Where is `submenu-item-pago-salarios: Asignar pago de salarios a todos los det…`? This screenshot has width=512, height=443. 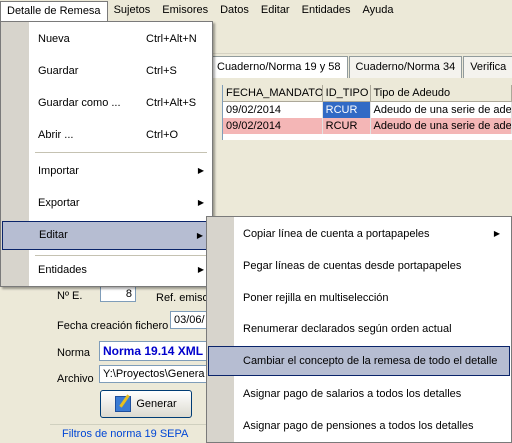
submenu-item-pago-salarios: Asignar pago de salarios a todos los det… is located at coordinates (359, 394).